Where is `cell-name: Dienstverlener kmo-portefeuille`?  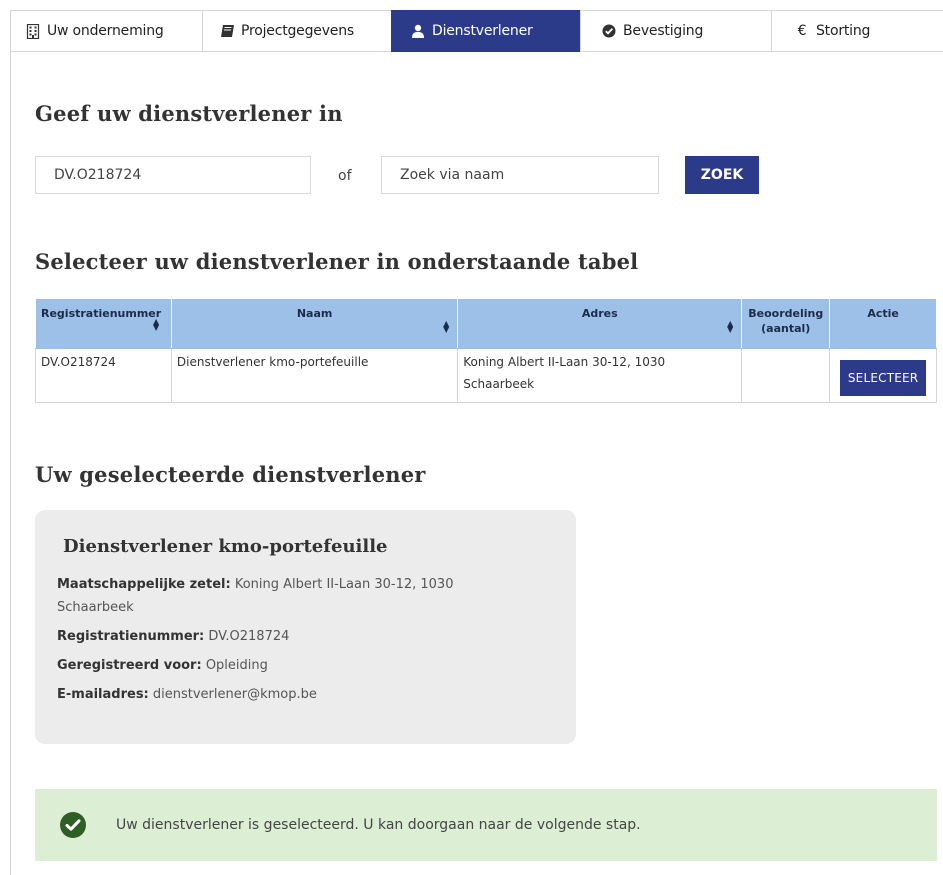 cell-name: Dienstverlener kmo-portefeuille is located at coordinates (314, 375).